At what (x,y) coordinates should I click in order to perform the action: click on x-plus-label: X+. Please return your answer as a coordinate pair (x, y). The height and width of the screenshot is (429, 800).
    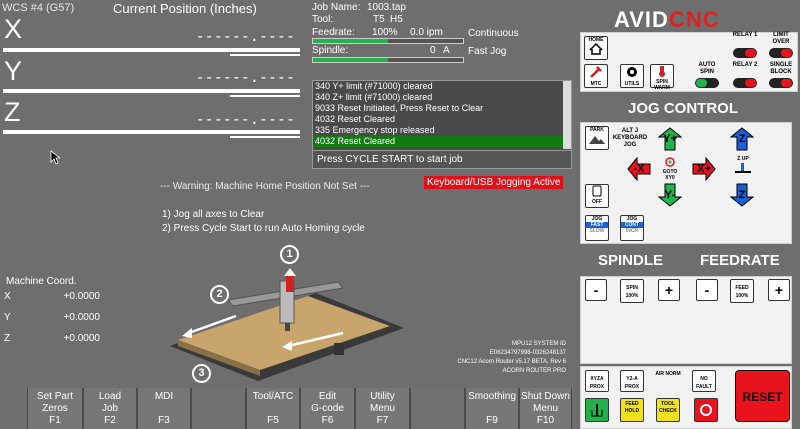
    Looking at the image, I should click on (704, 169).